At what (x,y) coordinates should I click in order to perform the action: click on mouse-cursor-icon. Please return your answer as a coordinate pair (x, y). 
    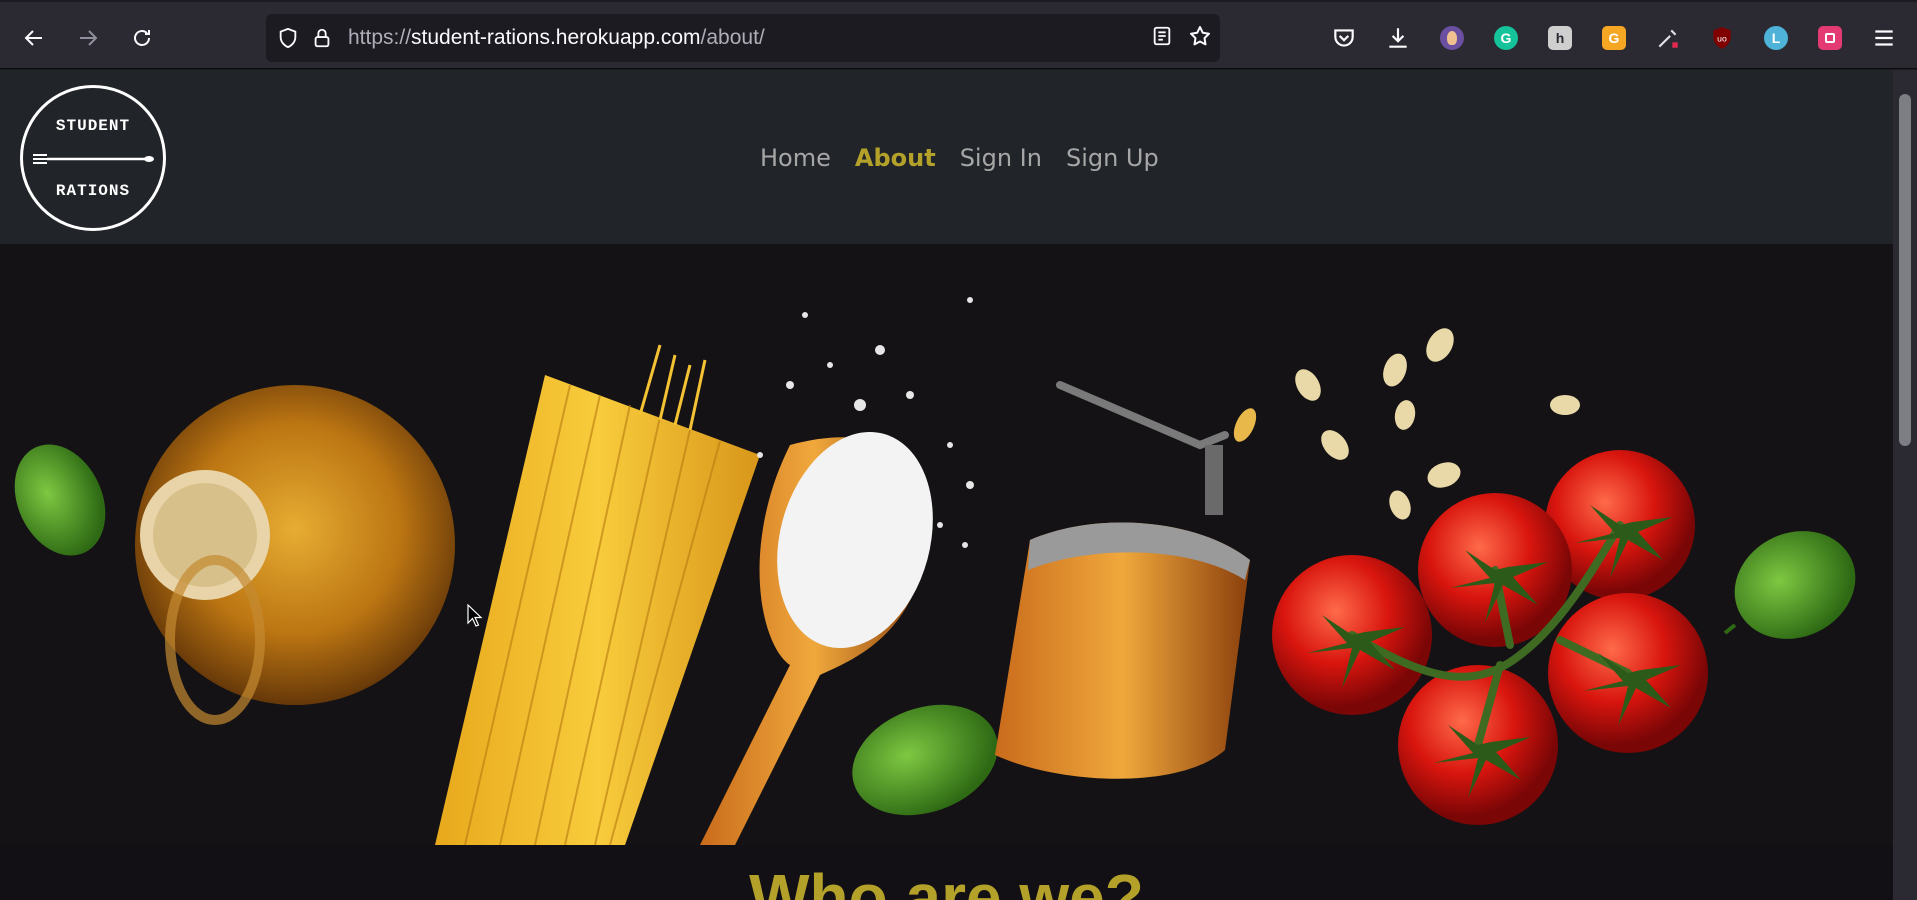
    Looking at the image, I should click on (475, 615).